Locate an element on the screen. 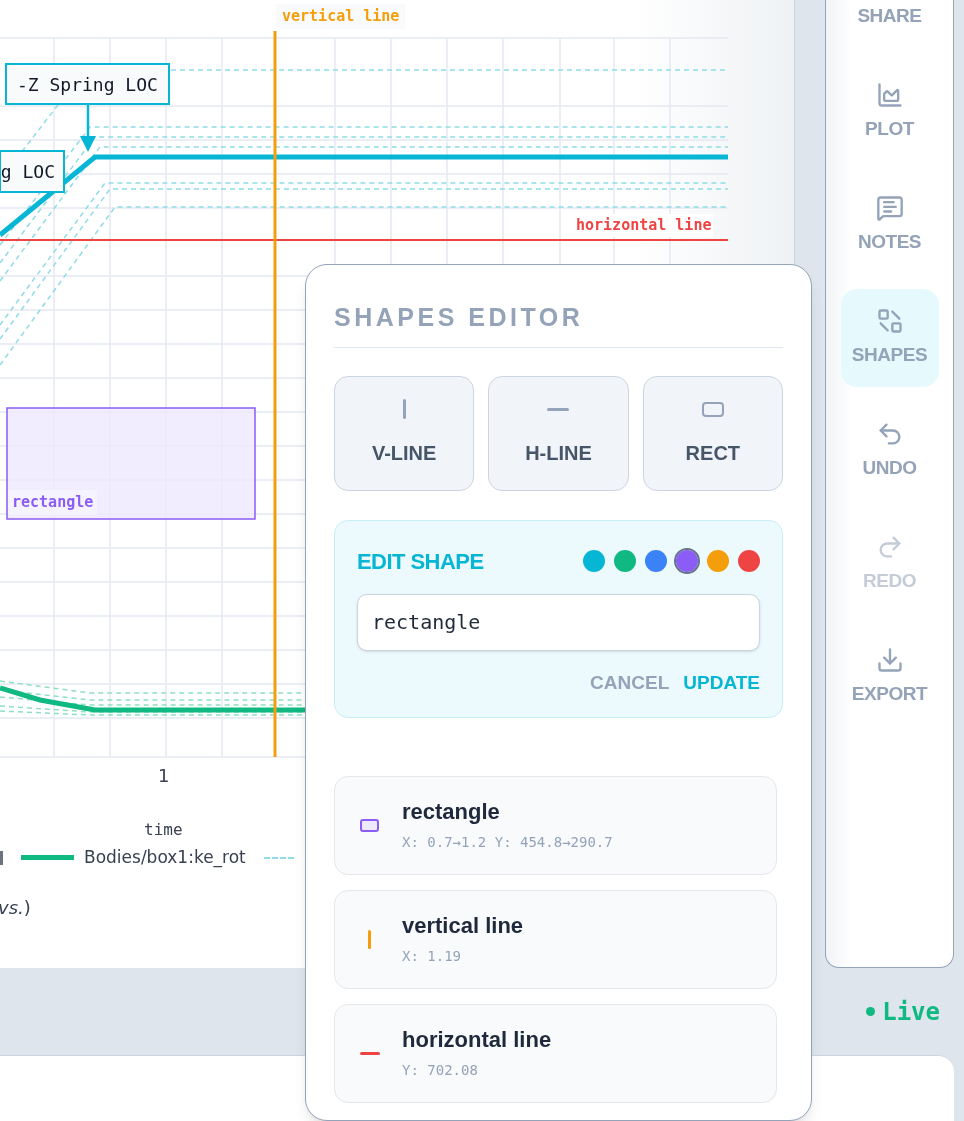 The image size is (964, 1121). x-tick-label: 1 is located at coordinates (164, 776).